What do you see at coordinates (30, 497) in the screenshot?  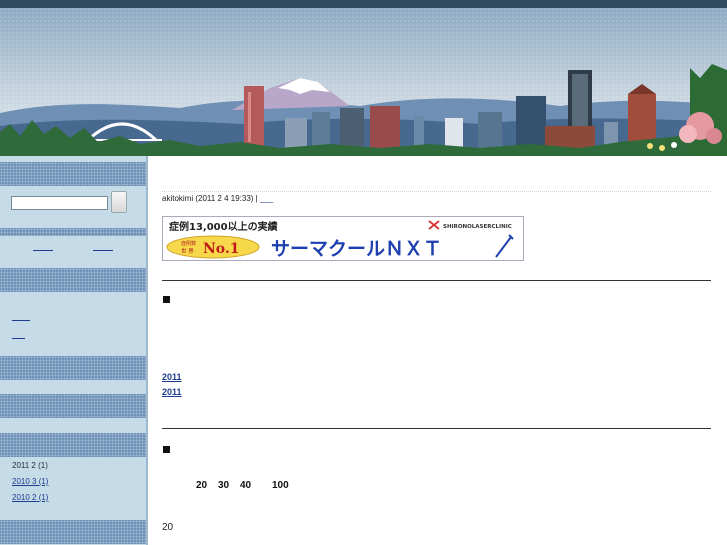 I see `archive-link: 2010 2 (1)` at bounding box center [30, 497].